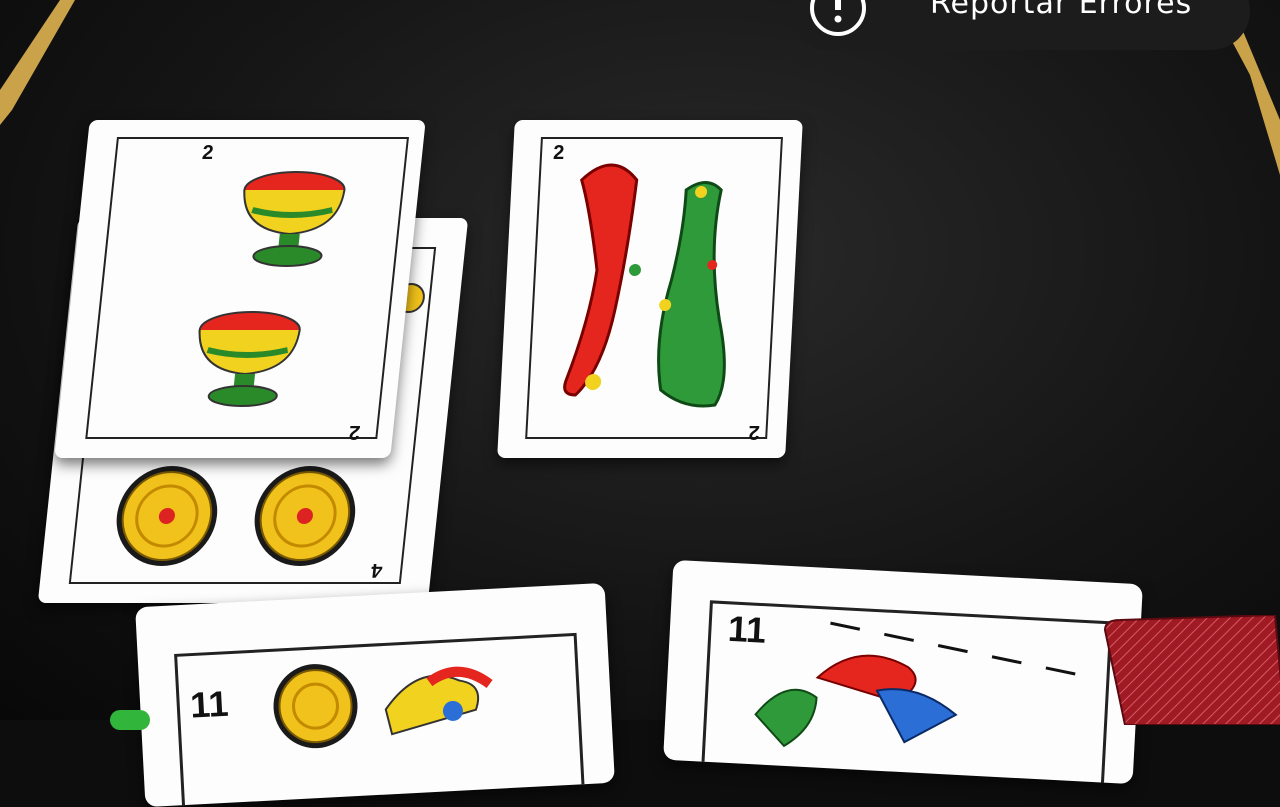  I want to click on hand-card-11-bastos: 11, so click(903, 672).